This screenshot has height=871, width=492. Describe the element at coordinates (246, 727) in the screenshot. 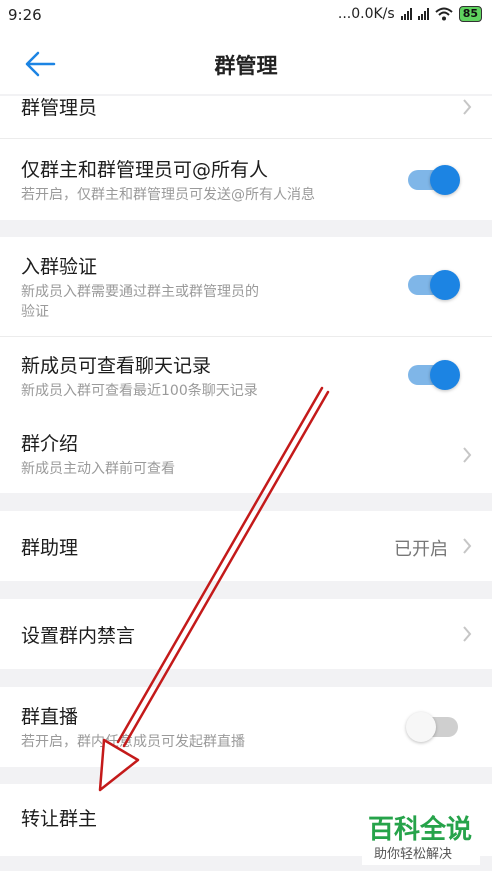

I see `section-live: 群直播 若开启，群内任意成员可发起群直播` at that location.